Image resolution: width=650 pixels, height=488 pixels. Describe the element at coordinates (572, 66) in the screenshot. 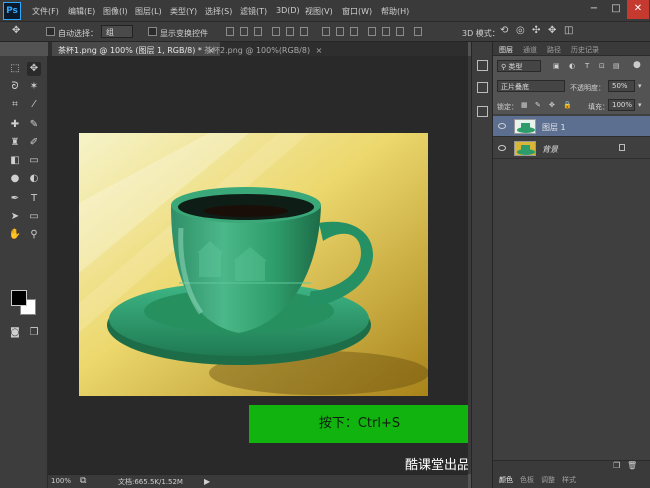

I see `filter-adjust-icon: ◐` at that location.